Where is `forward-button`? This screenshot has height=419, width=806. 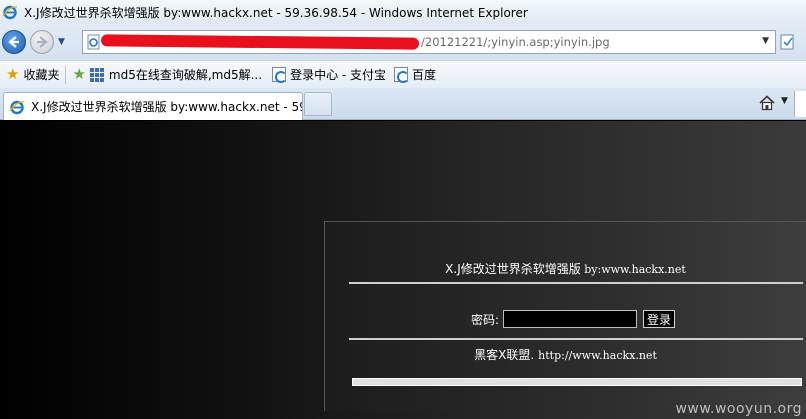
forward-button is located at coordinates (42, 42).